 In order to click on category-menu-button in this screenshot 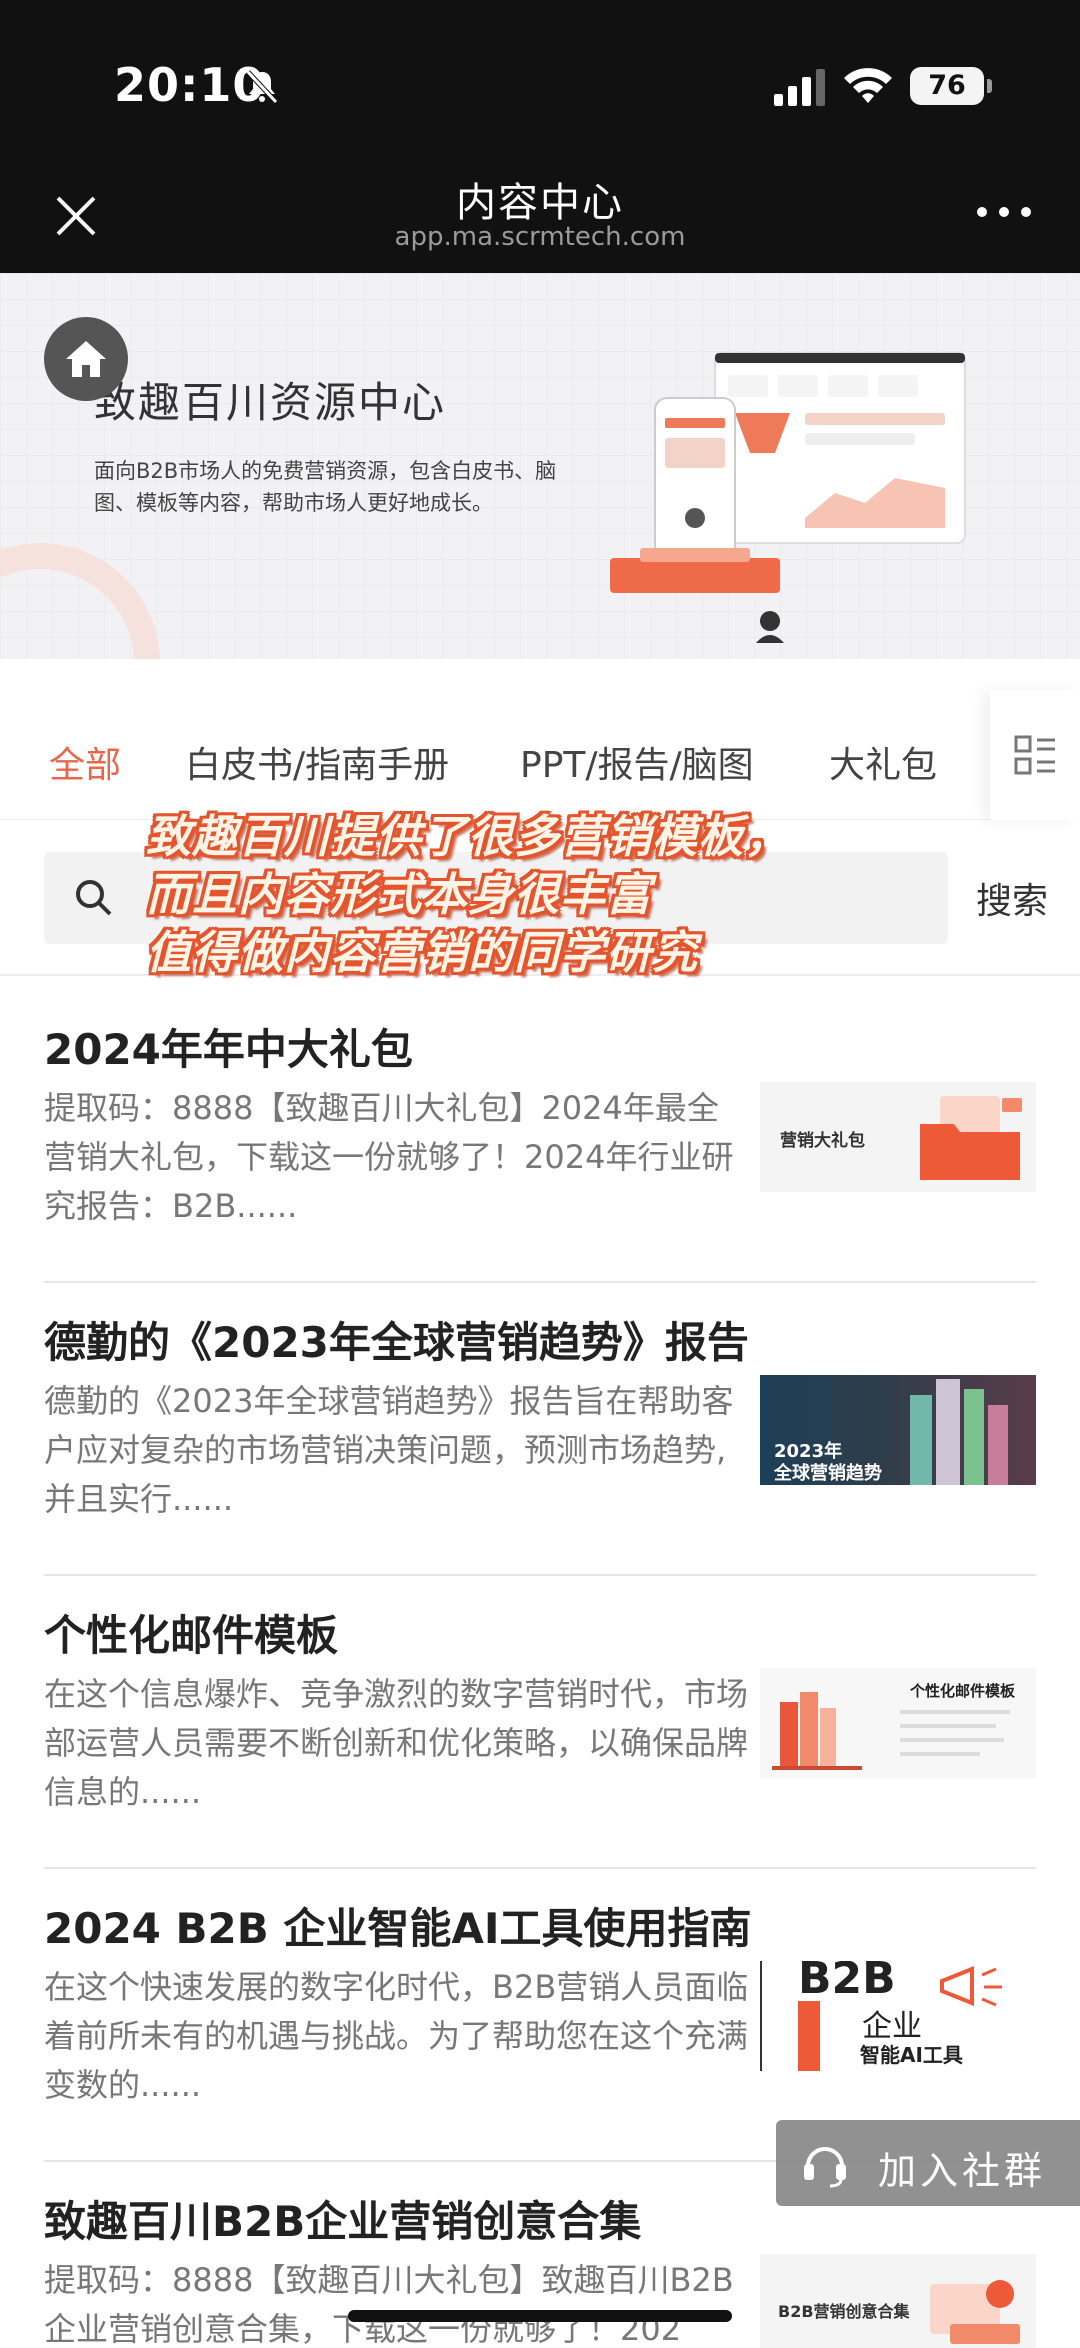, I will do `click(1035, 755)`.